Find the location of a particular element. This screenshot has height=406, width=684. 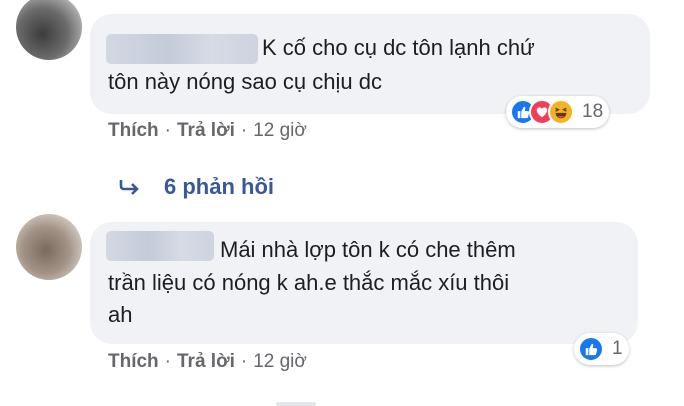

comment-text: ah is located at coordinates (120, 314).